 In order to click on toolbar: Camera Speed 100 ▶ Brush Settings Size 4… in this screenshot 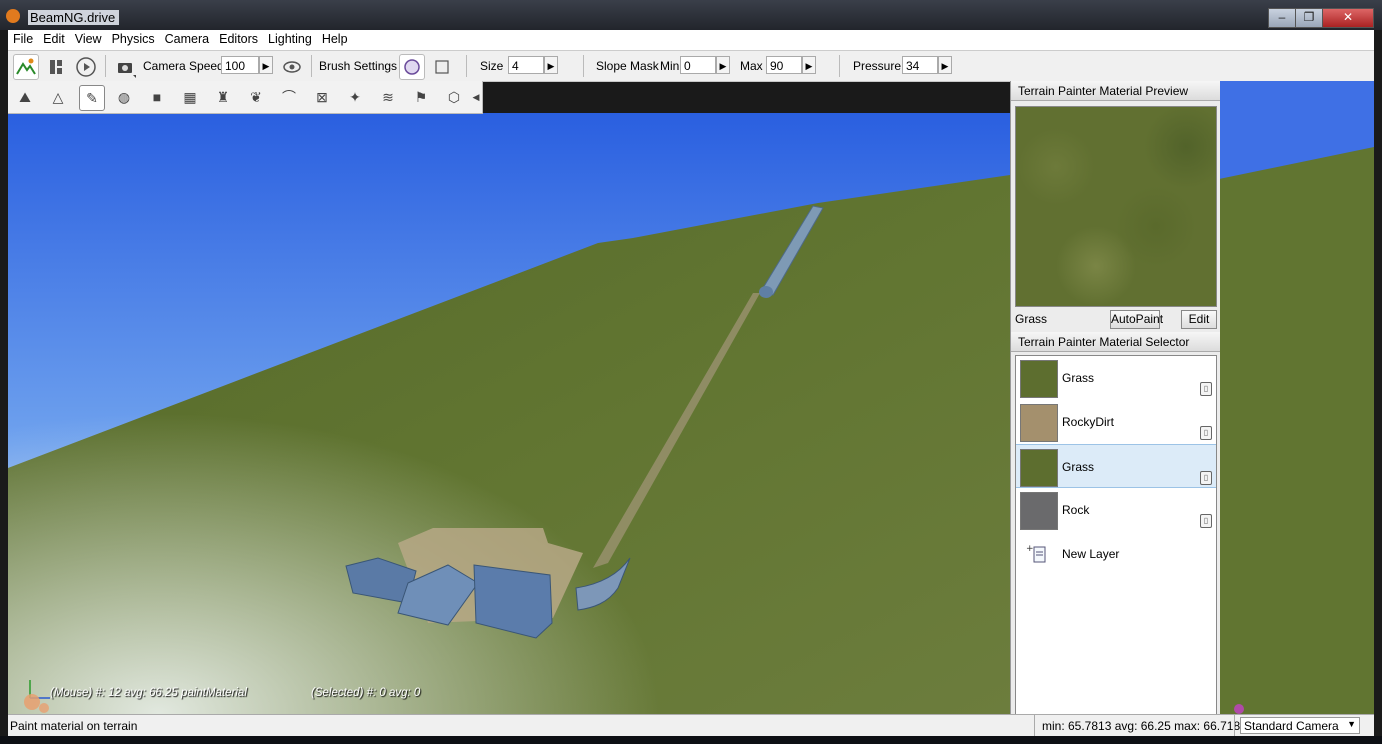, I will do `click(691, 66)`.